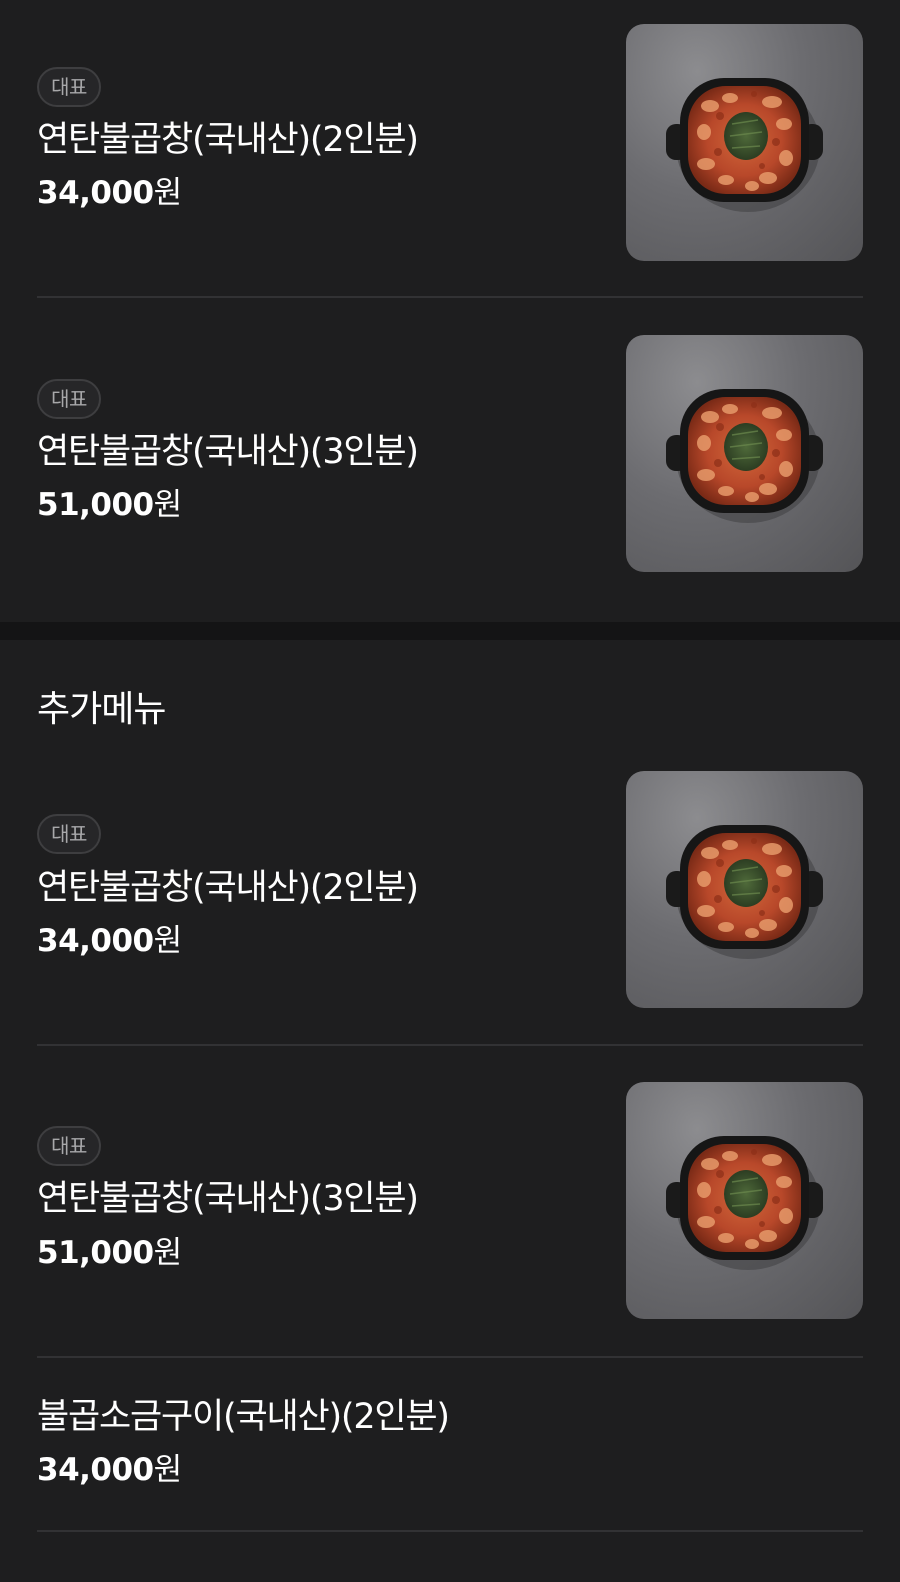  I want to click on section-separator, so click(450, 631).